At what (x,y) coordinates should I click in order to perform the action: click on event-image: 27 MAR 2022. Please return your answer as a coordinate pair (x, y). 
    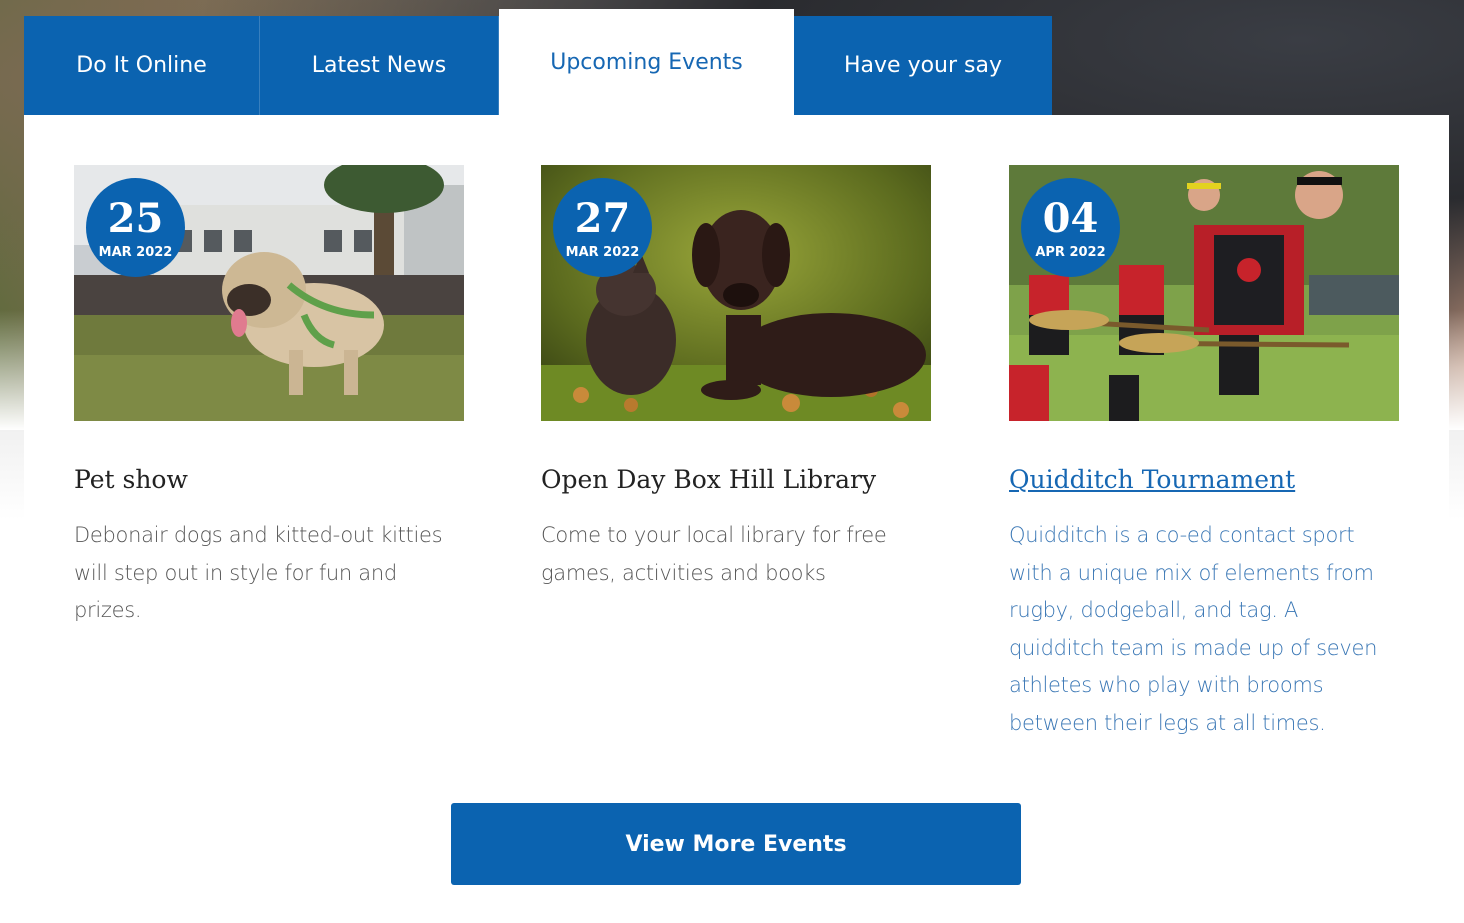
    Looking at the image, I should click on (736, 293).